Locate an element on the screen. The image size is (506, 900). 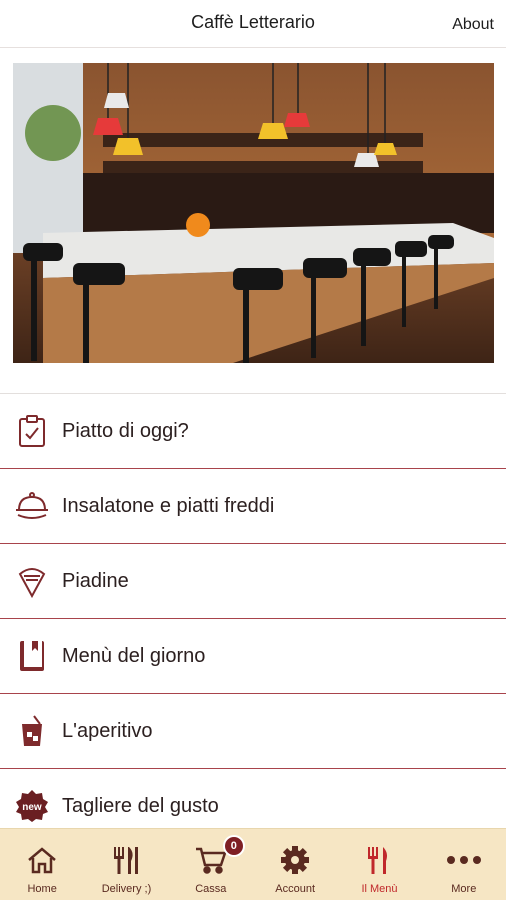
page-title: Caffè Letterario is located at coordinates (253, 22).